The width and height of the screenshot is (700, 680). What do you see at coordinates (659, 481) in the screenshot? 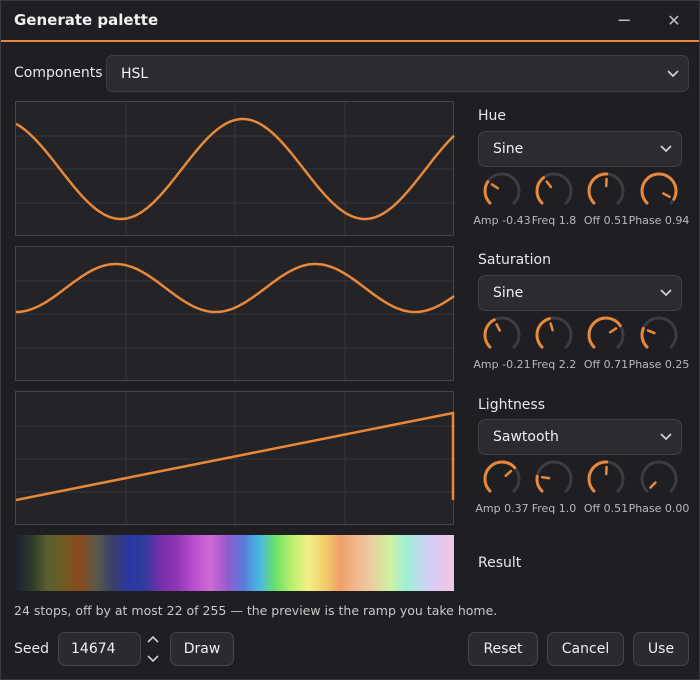
I see `lightness-knob-phase` at bounding box center [659, 481].